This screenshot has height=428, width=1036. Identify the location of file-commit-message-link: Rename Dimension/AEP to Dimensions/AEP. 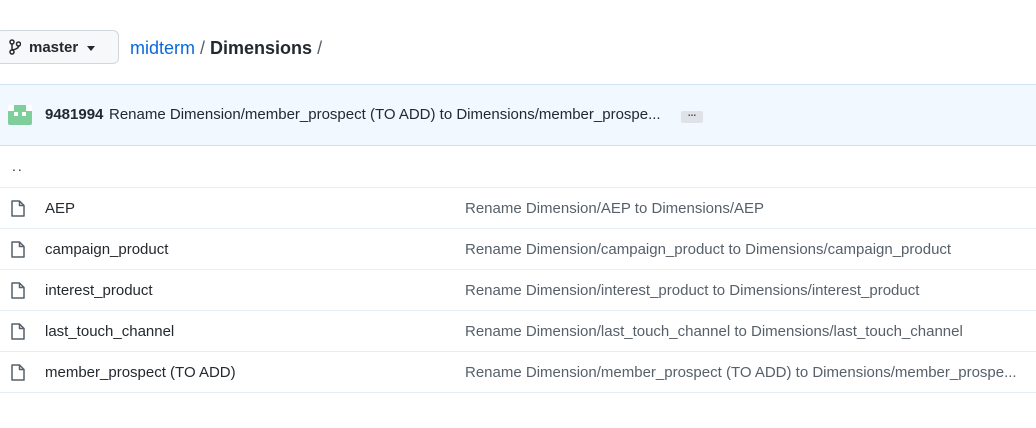
(614, 208).